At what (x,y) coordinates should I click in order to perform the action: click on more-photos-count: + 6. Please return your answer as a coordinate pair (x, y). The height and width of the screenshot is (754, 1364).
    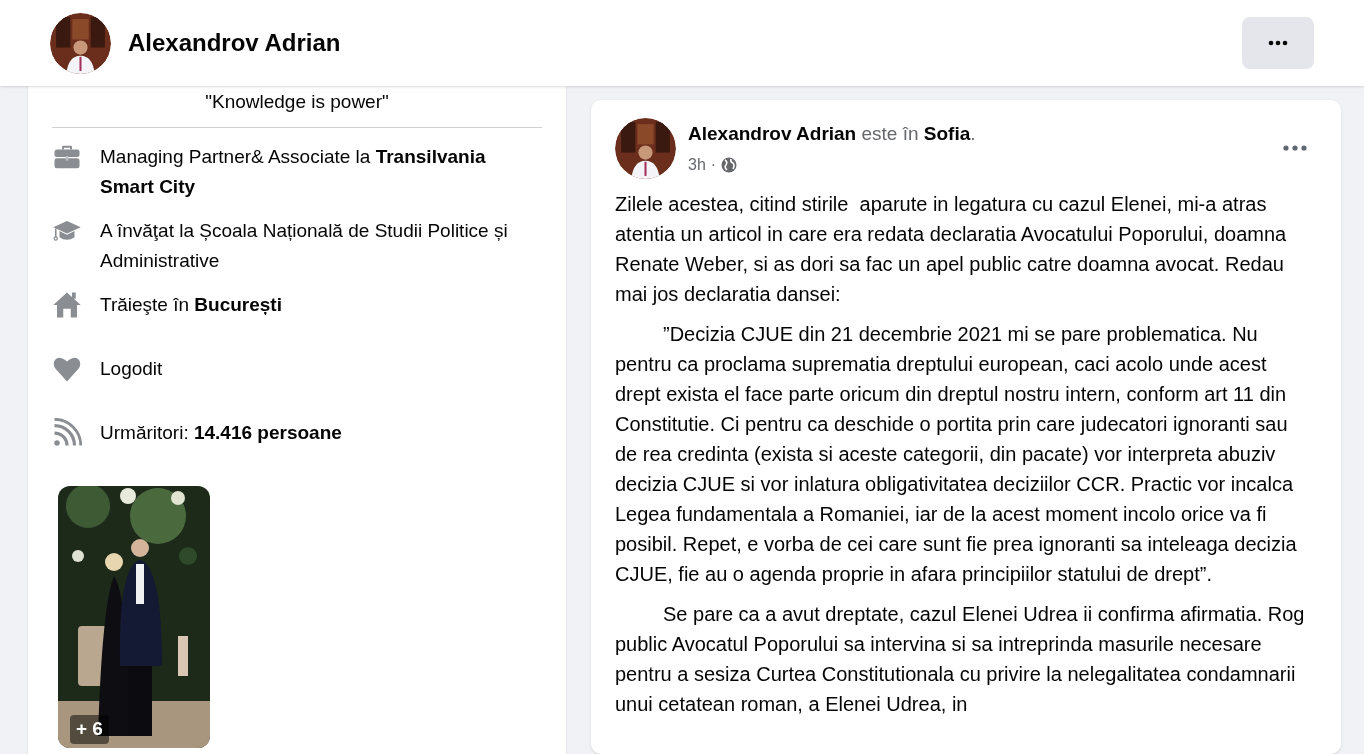
    Looking at the image, I should click on (89, 729).